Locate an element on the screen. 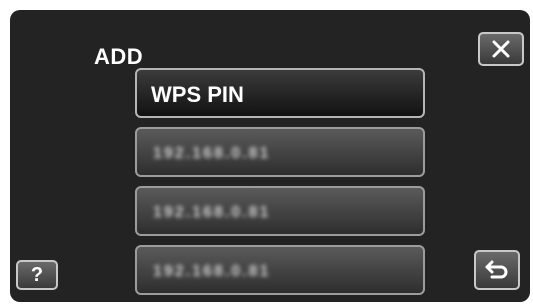 The width and height of the screenshot is (533, 305). return-icon is located at coordinates (496, 269).